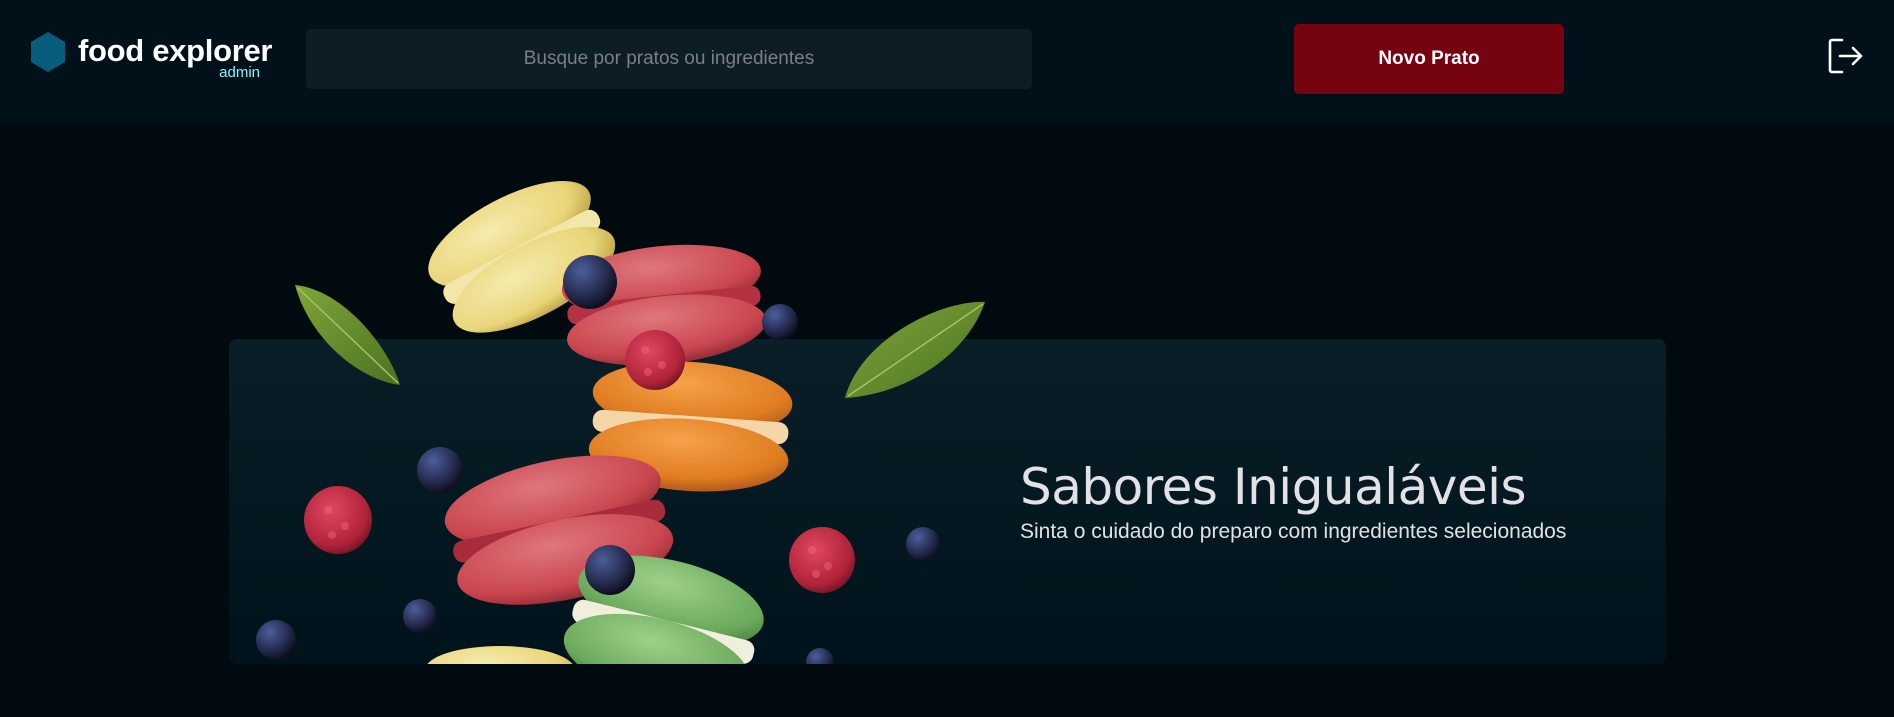 The image size is (1894, 717). Describe the element at coordinates (239, 72) in the screenshot. I see `brand-role-label: admin` at that location.